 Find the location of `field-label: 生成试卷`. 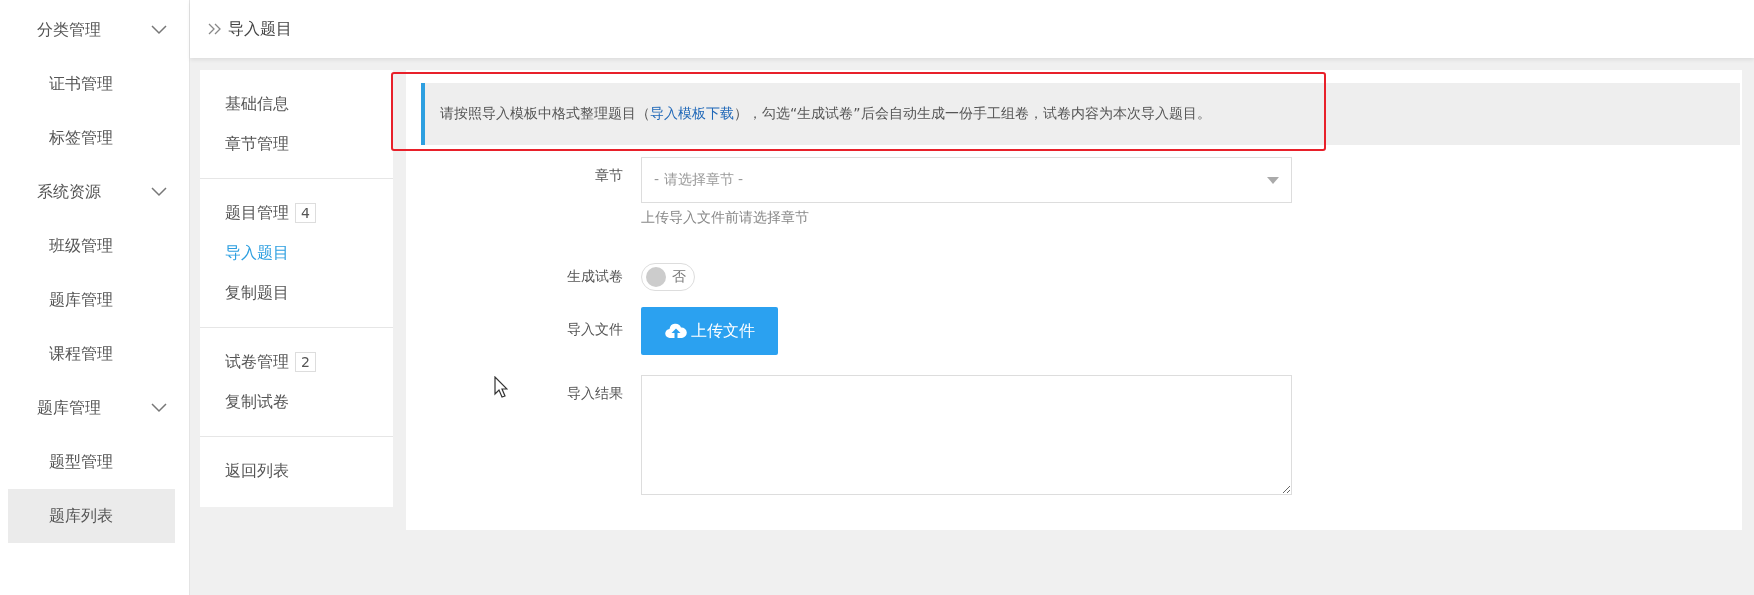

field-label: 生成试卷 is located at coordinates (595, 276).